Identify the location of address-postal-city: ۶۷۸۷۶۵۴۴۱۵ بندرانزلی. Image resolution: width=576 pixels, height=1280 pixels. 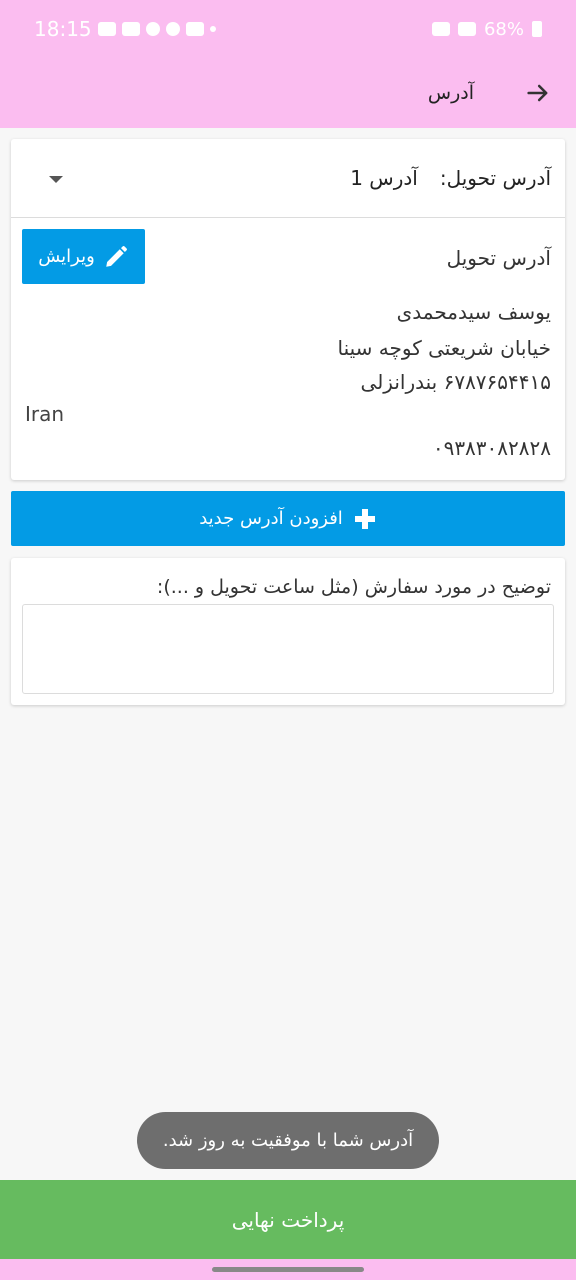
(455, 382).